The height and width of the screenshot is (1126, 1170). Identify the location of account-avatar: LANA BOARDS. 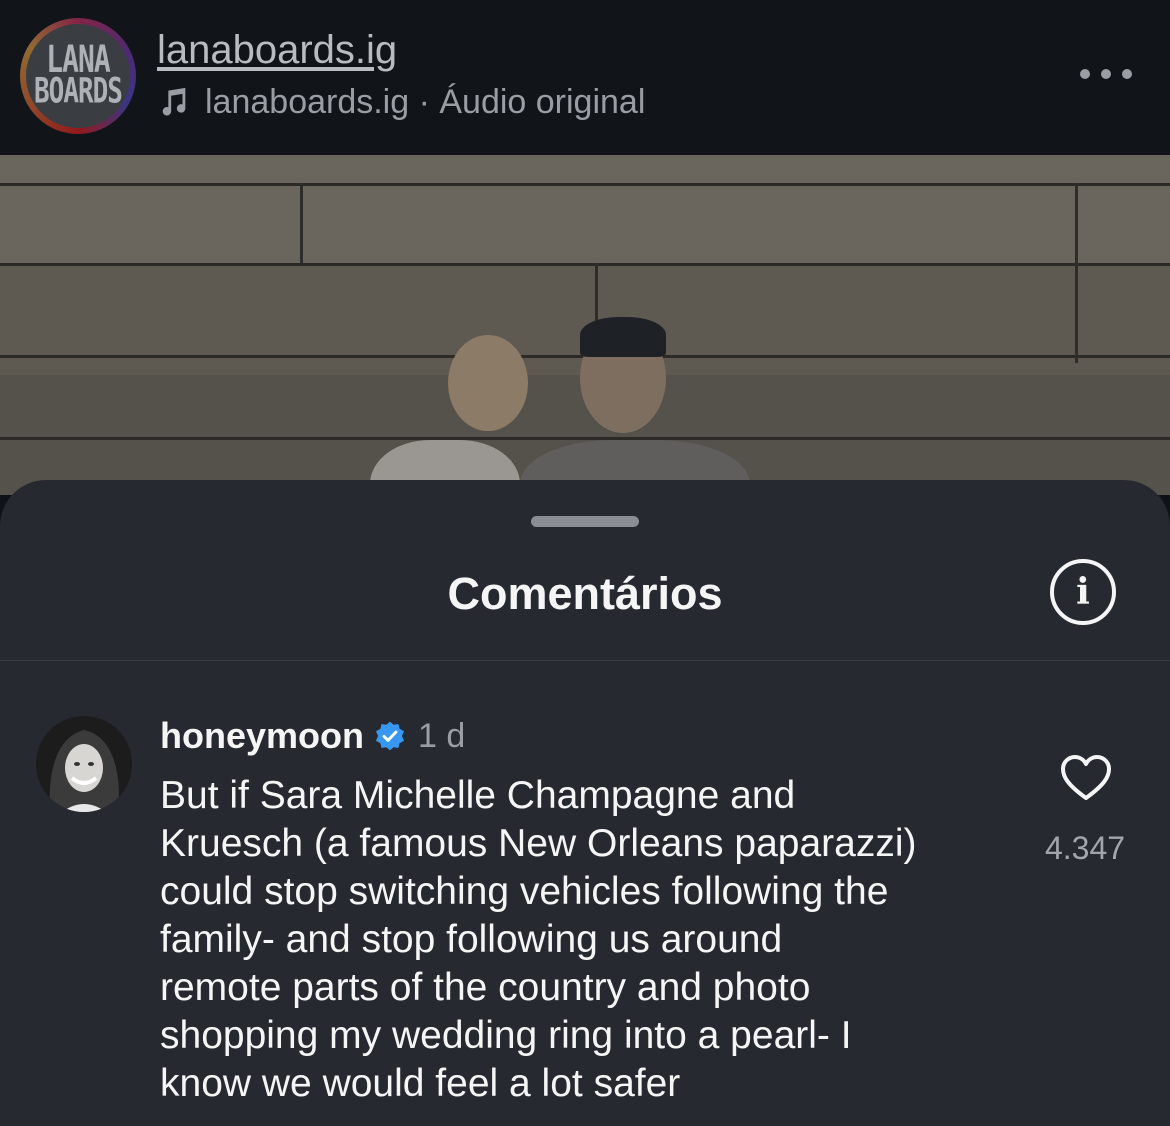
(78, 76).